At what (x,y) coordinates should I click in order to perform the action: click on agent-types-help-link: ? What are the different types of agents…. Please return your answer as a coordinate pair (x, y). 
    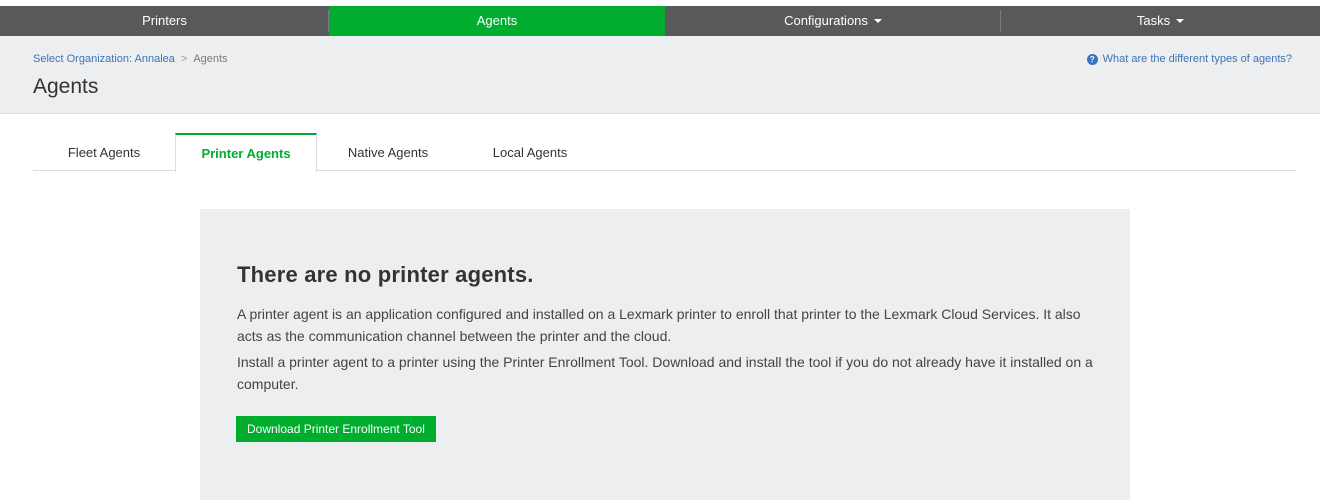
    Looking at the image, I should click on (1189, 59).